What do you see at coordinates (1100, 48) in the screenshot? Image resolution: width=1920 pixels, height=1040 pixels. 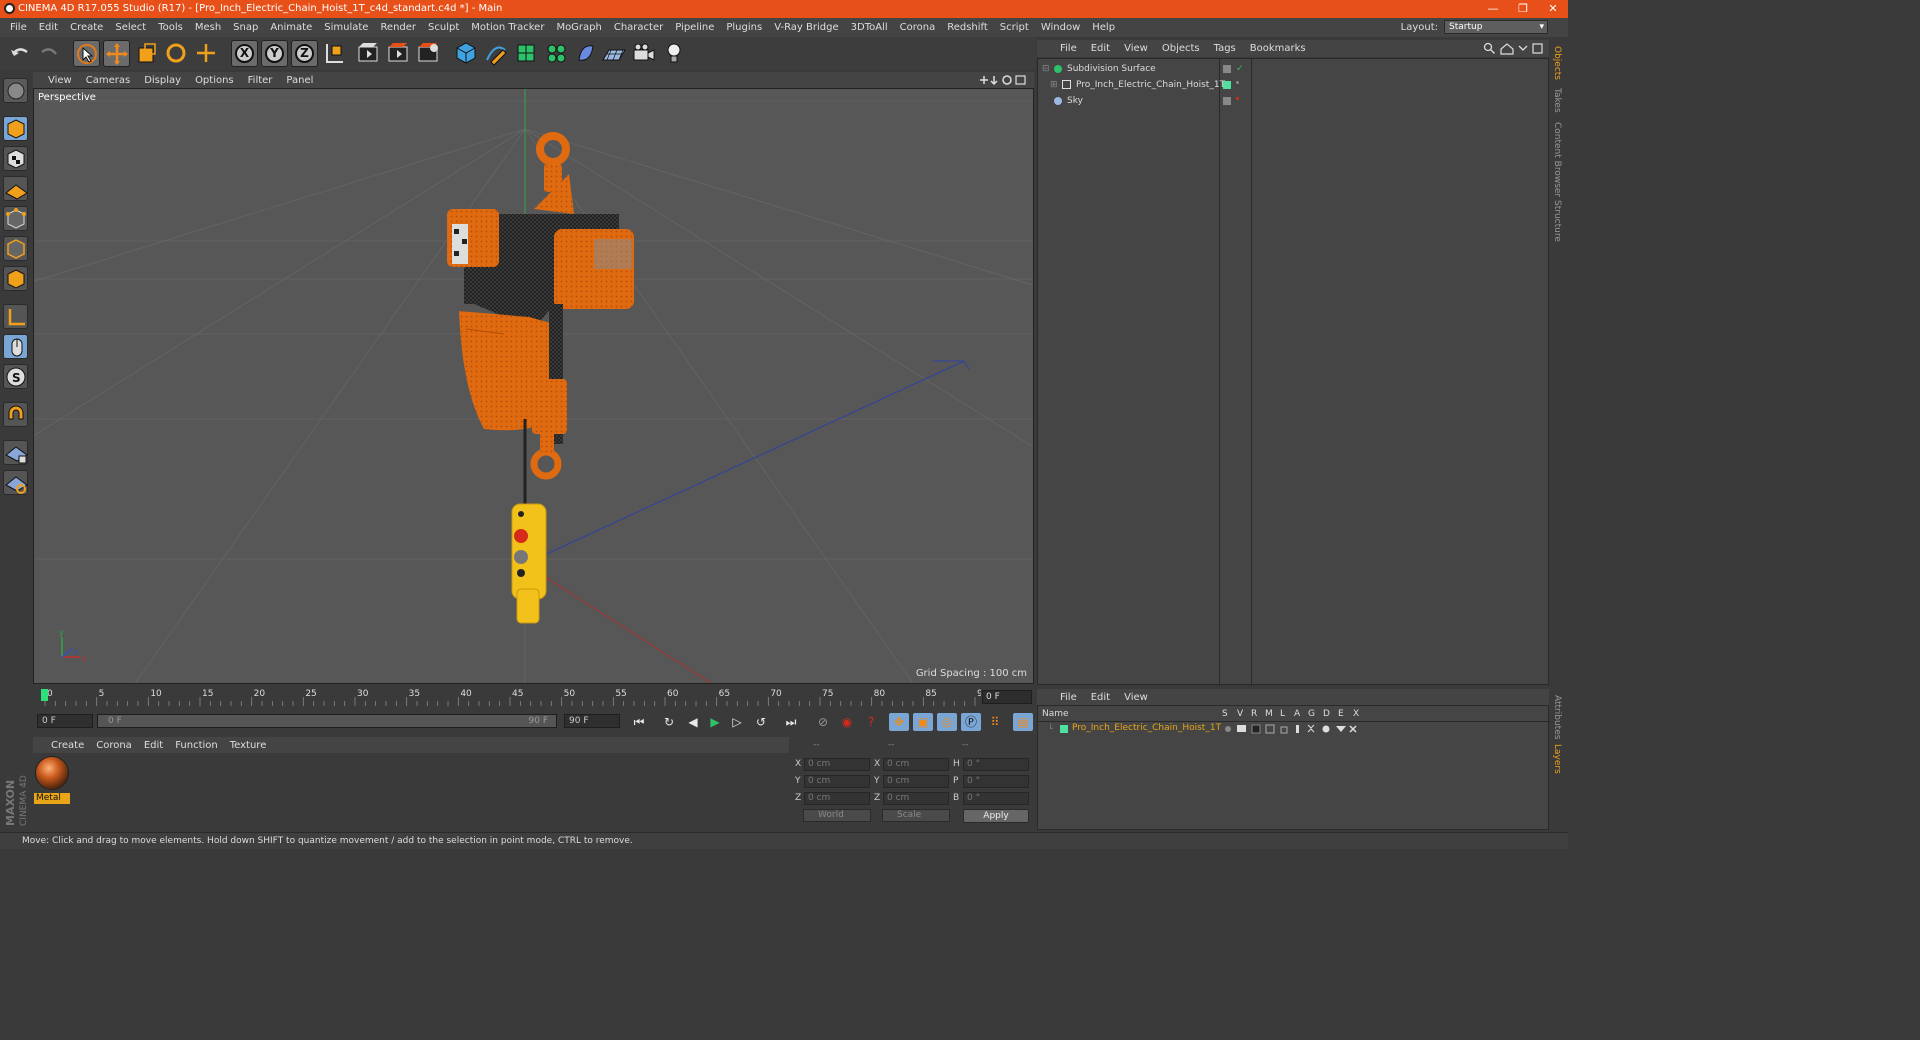 I see `objects-menu-edit: Edit` at bounding box center [1100, 48].